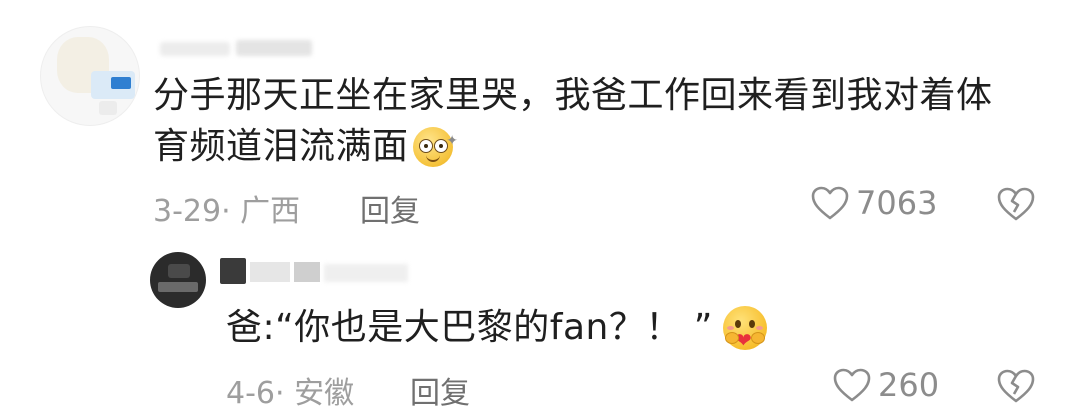 This screenshot has width=1080, height=418. Describe the element at coordinates (435, 147) in the screenshot. I see `dizzy-smile-emoji: ✦` at that location.